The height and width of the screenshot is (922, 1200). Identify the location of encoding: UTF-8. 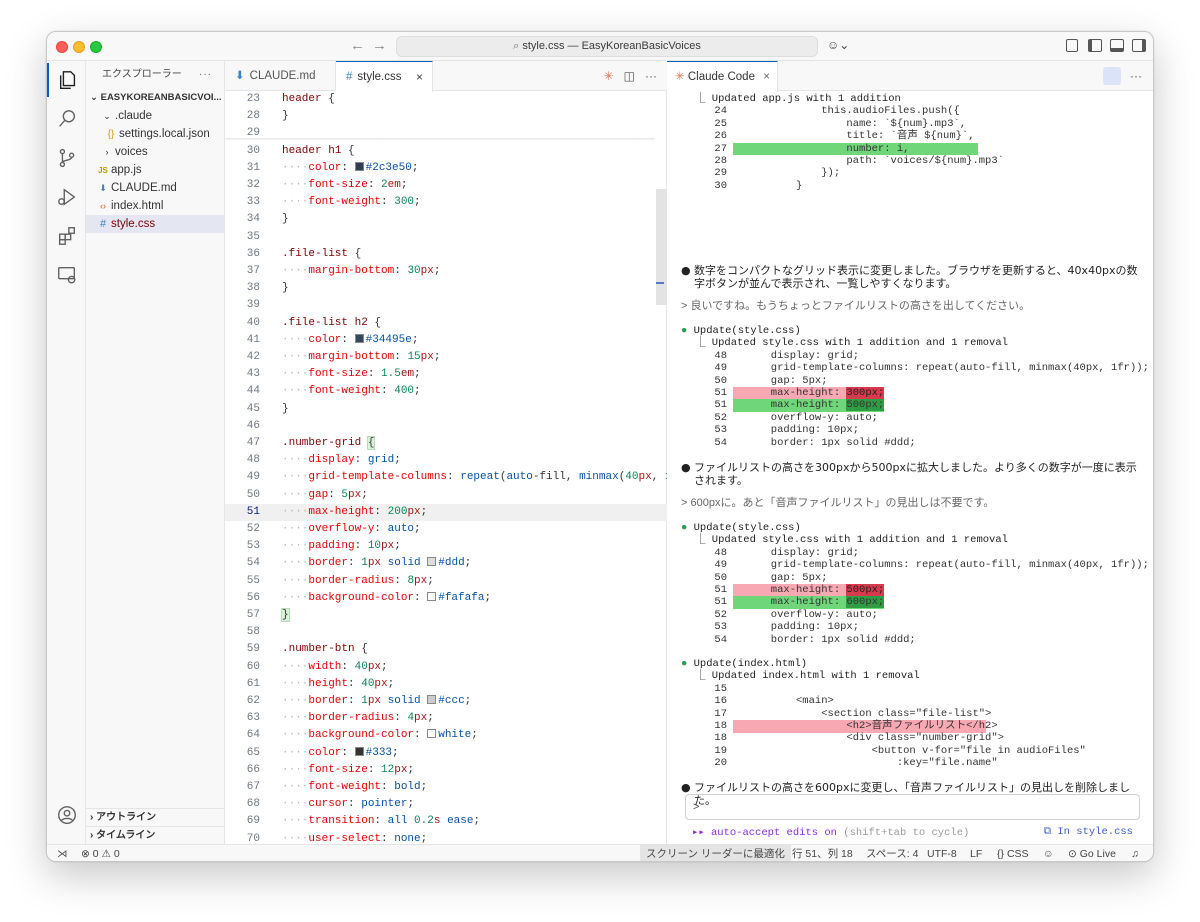
(942, 853).